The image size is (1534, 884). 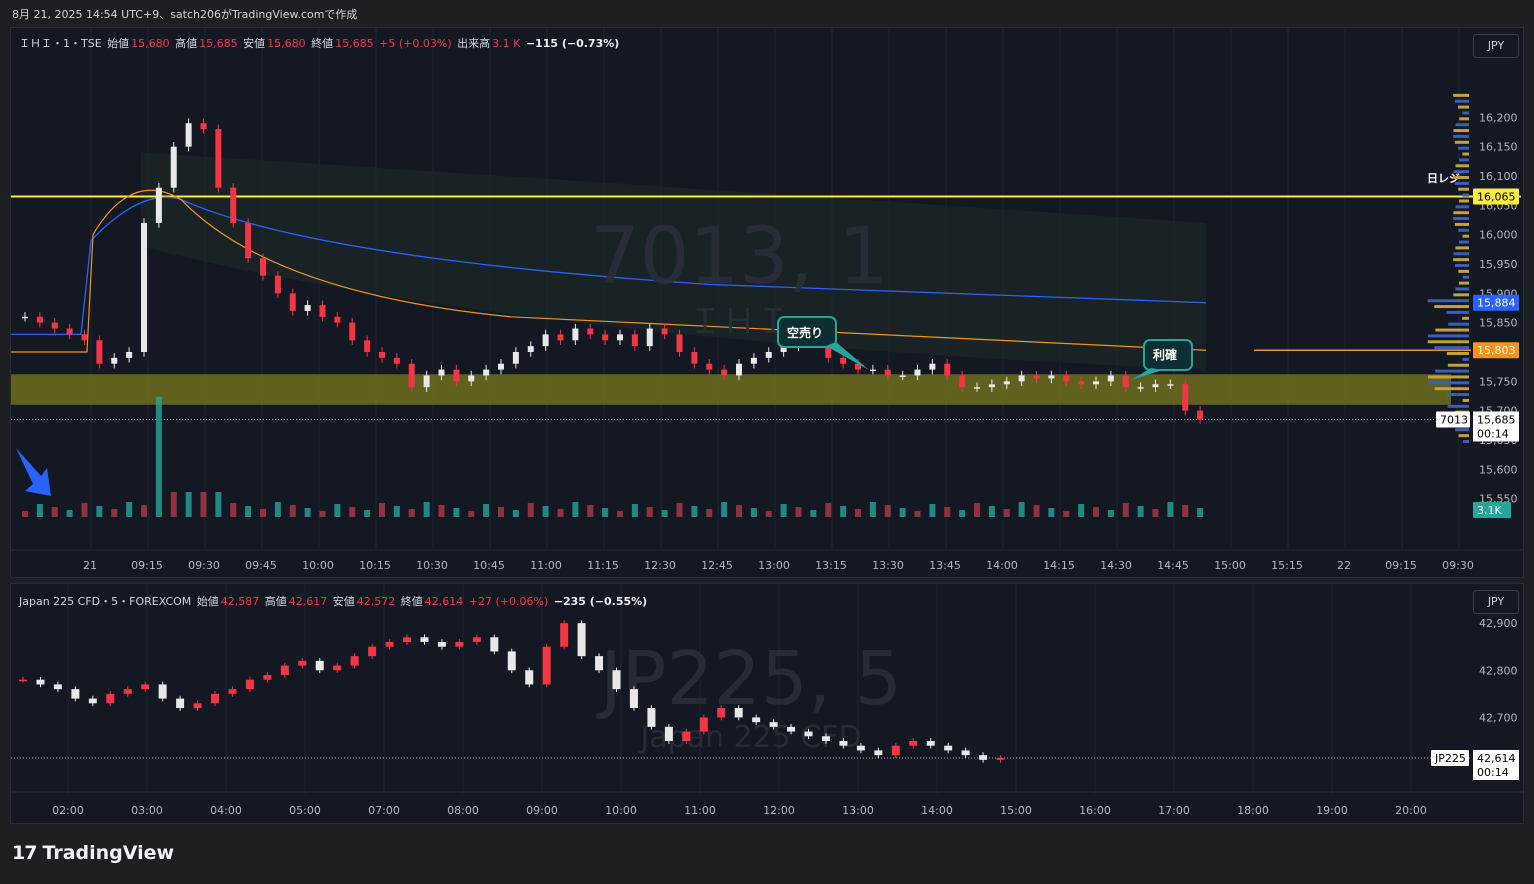 I want to click on ihi-x-tick: 10:00, so click(x=318, y=565).